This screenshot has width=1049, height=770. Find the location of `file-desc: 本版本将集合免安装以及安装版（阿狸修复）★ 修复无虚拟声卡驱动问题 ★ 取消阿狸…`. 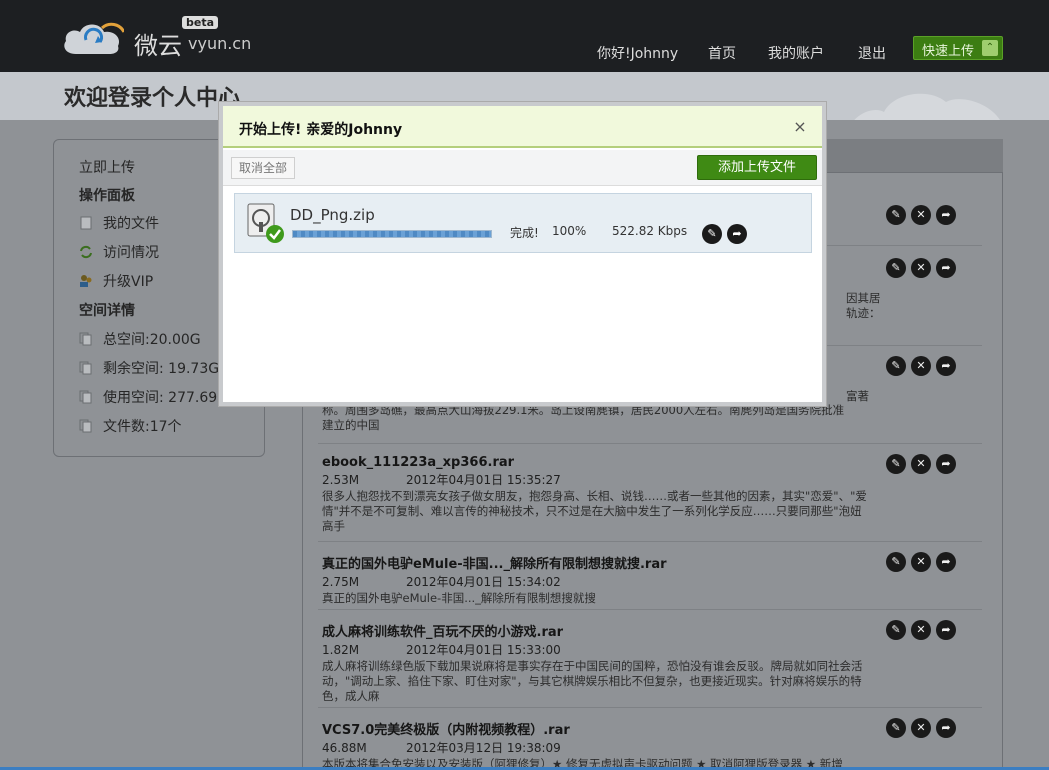

file-desc: 本版本将集合免安装以及安装版（阿狸修复）★ 修复无虚拟声卡驱动问题 ★ 取消阿狸… is located at coordinates (582, 762).